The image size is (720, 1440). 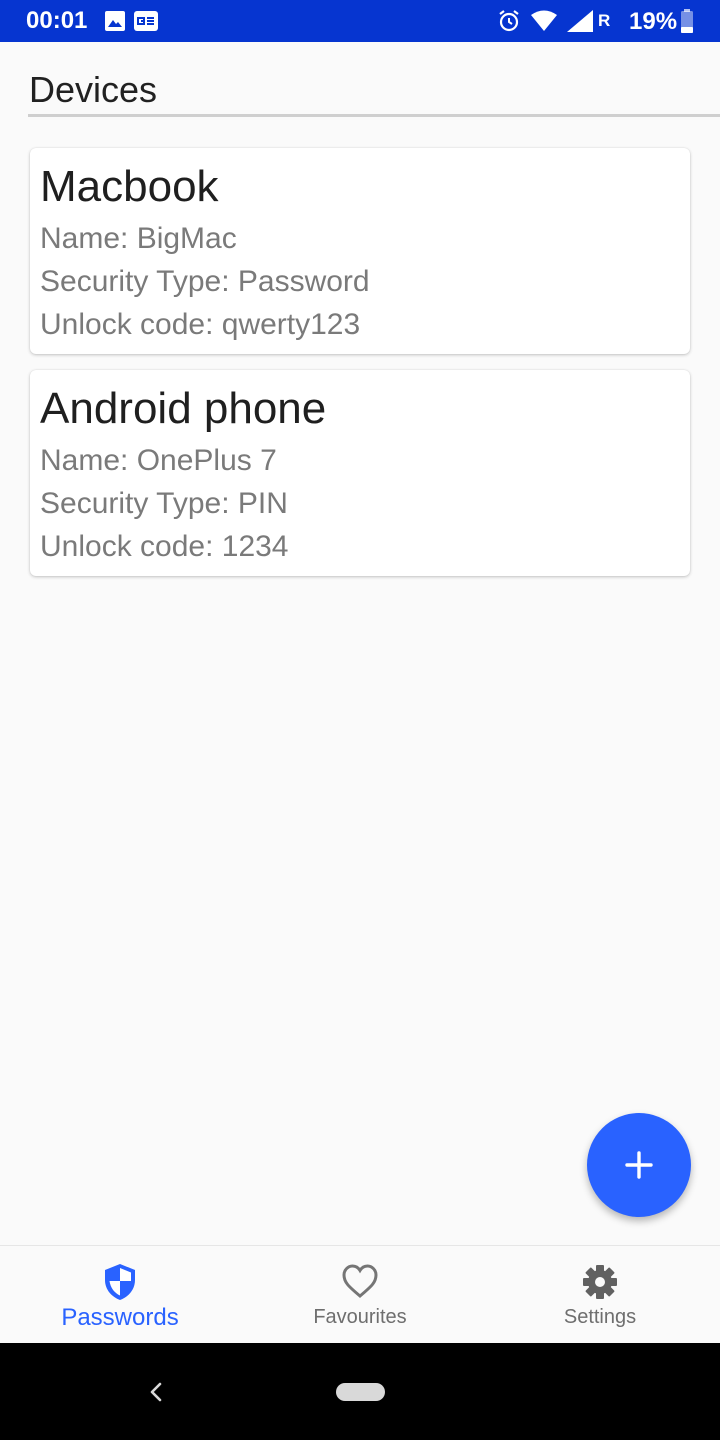 I want to click on device-unlock-code: Unlock code: qwerty123, so click(x=200, y=324).